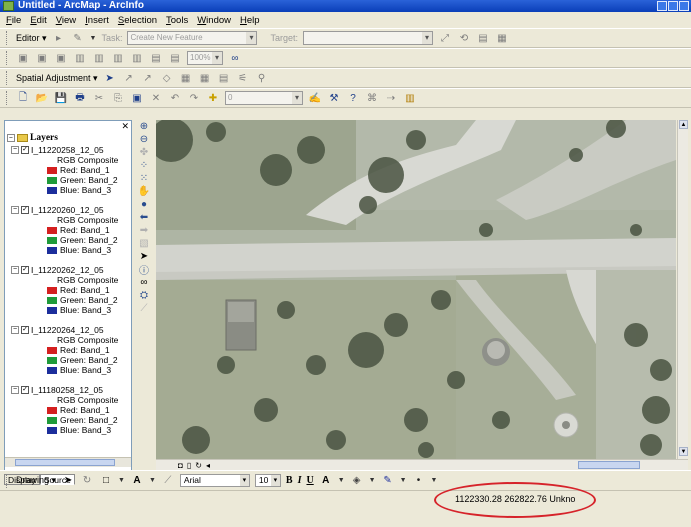 This screenshot has width=691, height=527. What do you see at coordinates (502, 38) in the screenshot?
I see `sketch-properties-icon: ▦` at bounding box center [502, 38].